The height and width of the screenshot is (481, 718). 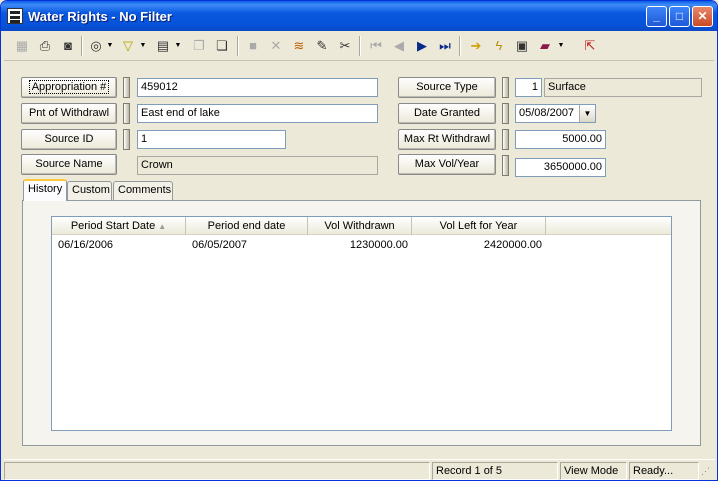 What do you see at coordinates (505, 139) in the screenshot?
I see `max-rt-withdrawl-grip` at bounding box center [505, 139].